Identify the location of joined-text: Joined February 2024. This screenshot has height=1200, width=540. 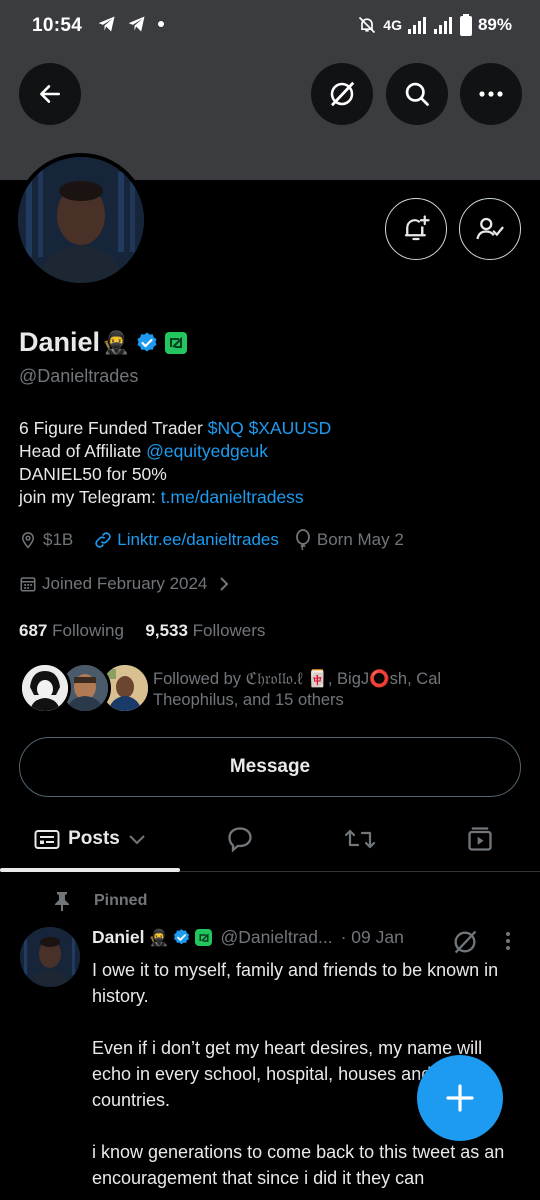
(125, 583).